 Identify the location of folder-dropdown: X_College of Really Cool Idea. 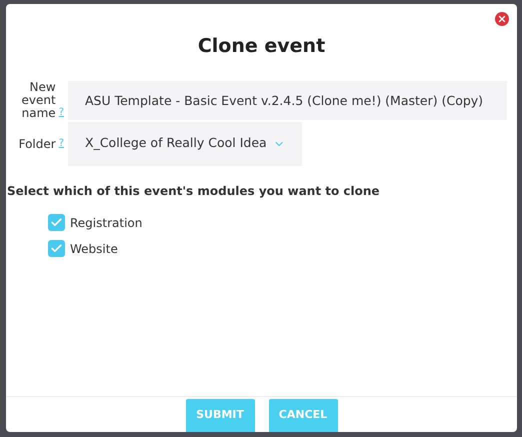
(185, 144).